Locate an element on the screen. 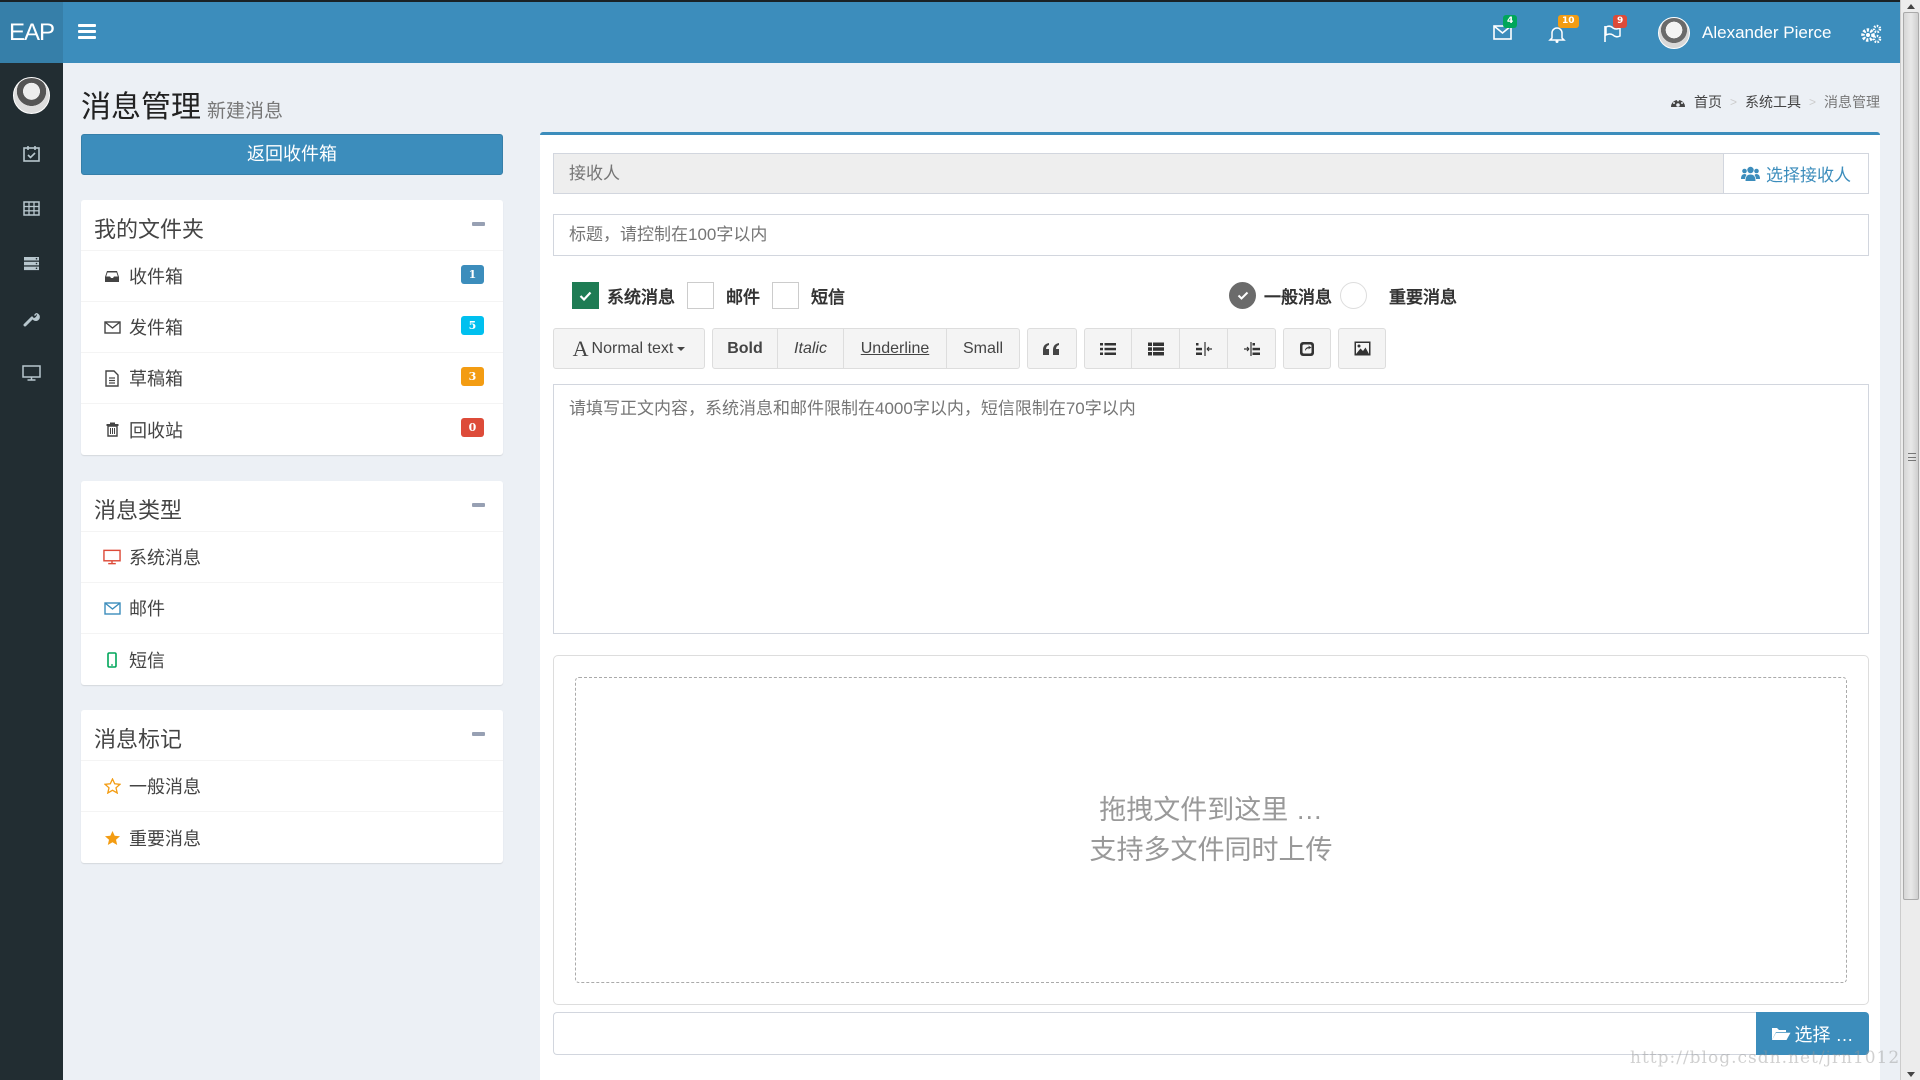 This screenshot has height=1080, width=1920. link-icon is located at coordinates (1307, 348).